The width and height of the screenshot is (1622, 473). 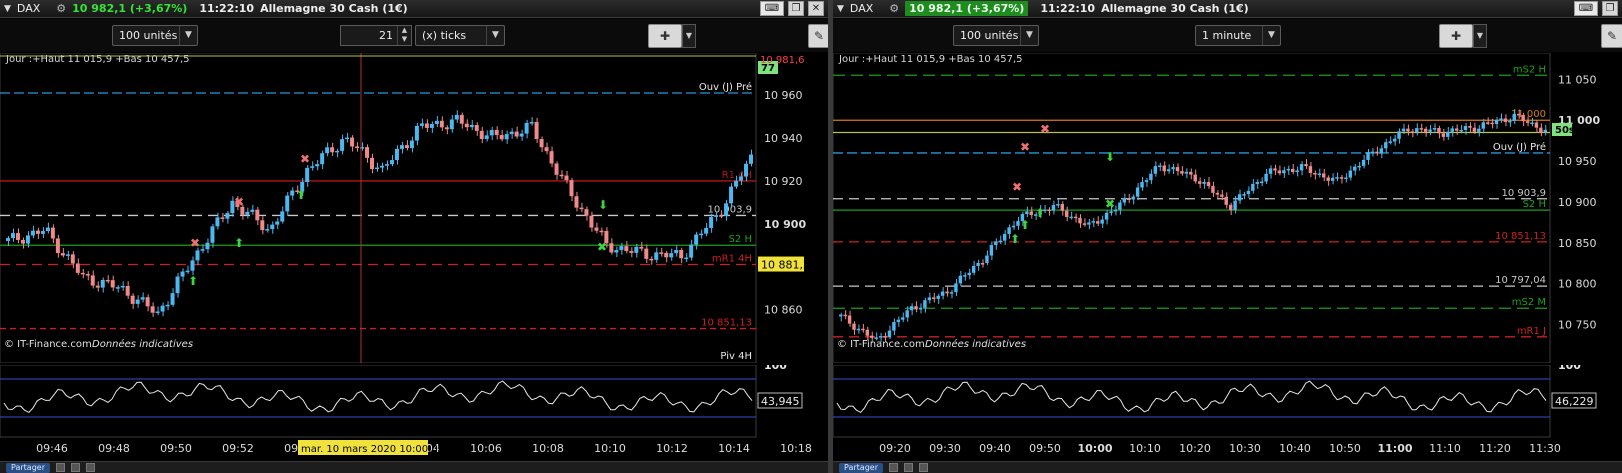 What do you see at coordinates (28, 8) in the screenshot?
I see `symbol-label: DAX` at bounding box center [28, 8].